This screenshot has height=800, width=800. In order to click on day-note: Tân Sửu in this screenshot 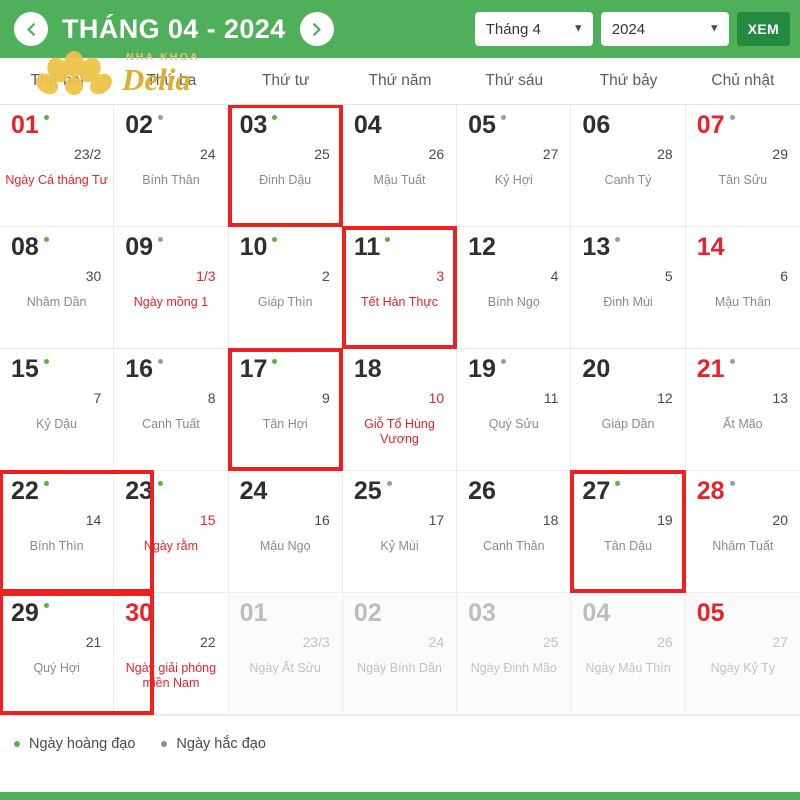, I will do `click(743, 180)`.